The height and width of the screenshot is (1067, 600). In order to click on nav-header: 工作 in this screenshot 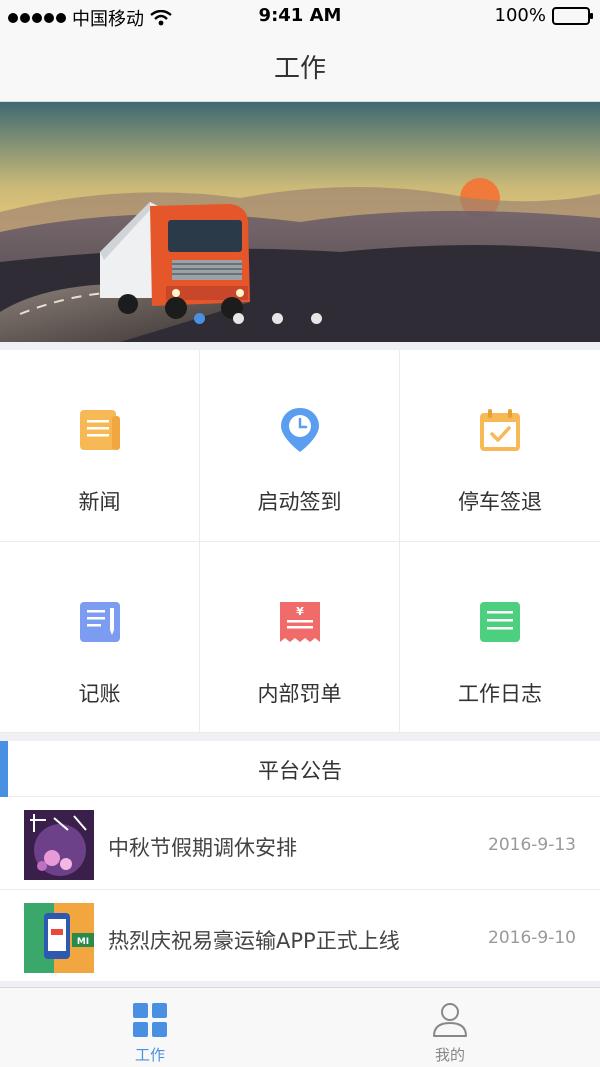, I will do `click(300, 67)`.